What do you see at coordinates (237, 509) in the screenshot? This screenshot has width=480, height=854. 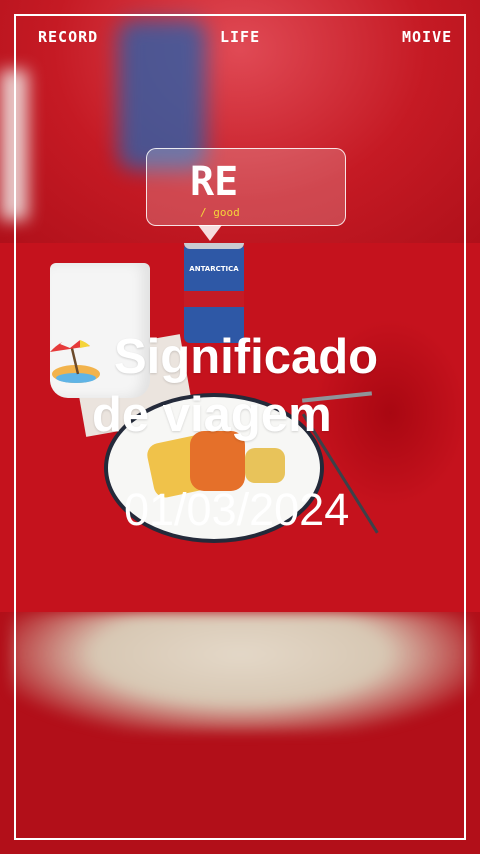 I see `date-text: 01/03/2024` at bounding box center [237, 509].